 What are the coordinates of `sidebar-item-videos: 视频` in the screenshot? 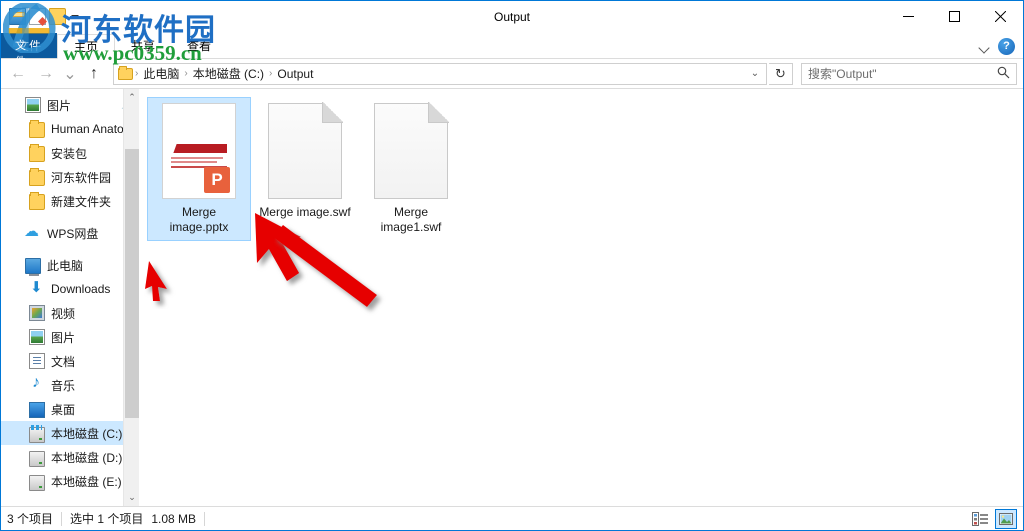 It's located at (70, 313).